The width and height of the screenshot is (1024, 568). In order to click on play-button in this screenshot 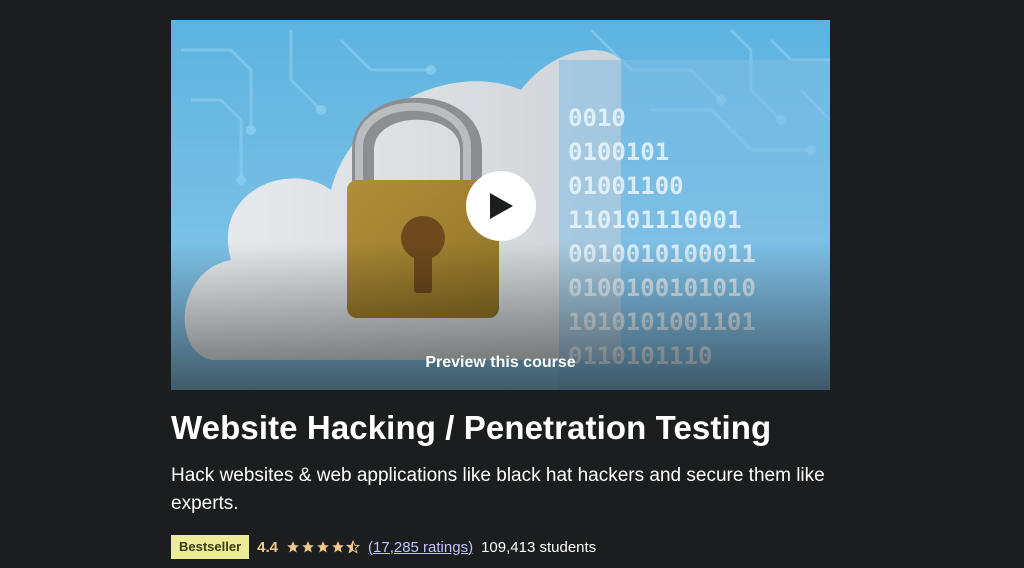, I will do `click(501, 206)`.